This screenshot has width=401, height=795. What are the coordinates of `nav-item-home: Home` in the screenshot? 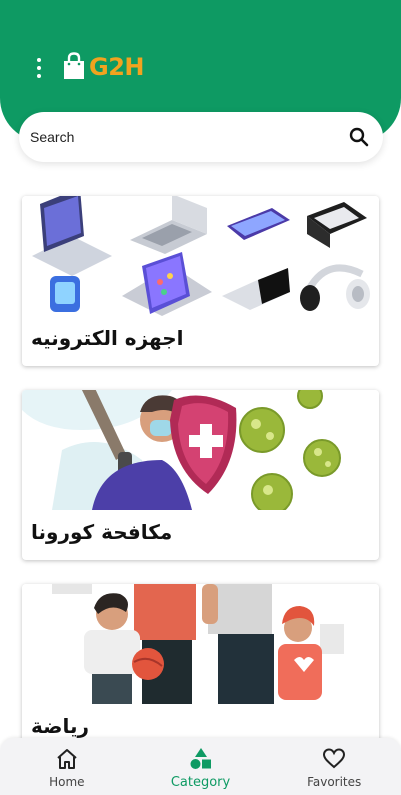 It's located at (67, 766).